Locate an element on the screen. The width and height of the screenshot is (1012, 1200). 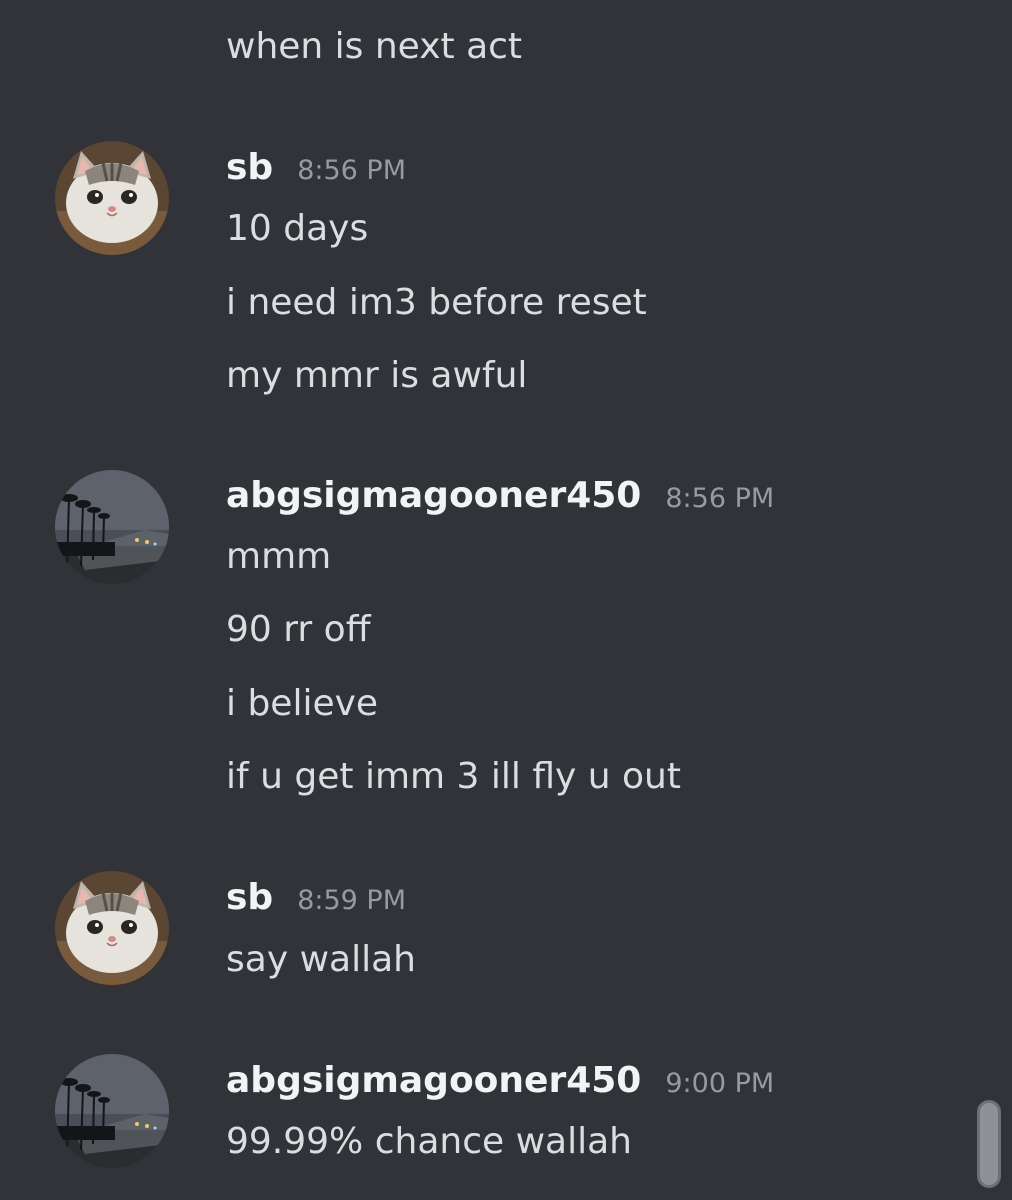
message-header: sb 8:56 PM is located at coordinates (316, 169).